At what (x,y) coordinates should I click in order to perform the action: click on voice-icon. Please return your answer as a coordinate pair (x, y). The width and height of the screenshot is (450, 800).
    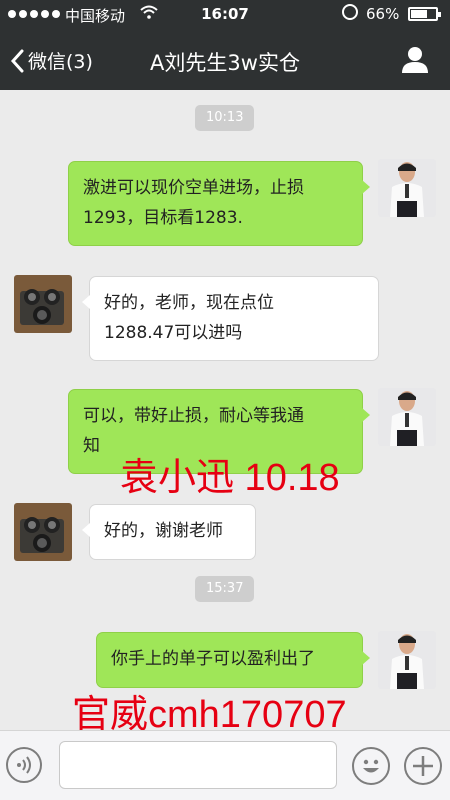
    Looking at the image, I should click on (24, 765).